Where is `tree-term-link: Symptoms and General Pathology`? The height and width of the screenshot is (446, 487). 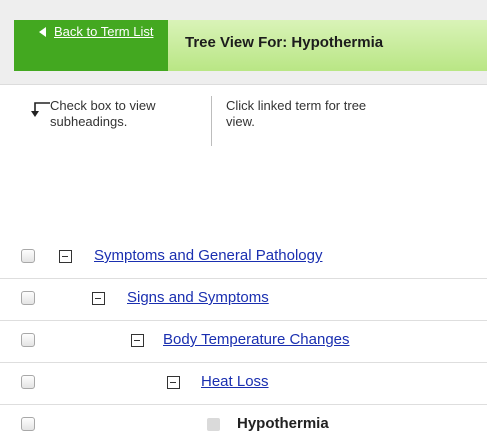
tree-term-link: Symptoms and General Pathology is located at coordinates (208, 255).